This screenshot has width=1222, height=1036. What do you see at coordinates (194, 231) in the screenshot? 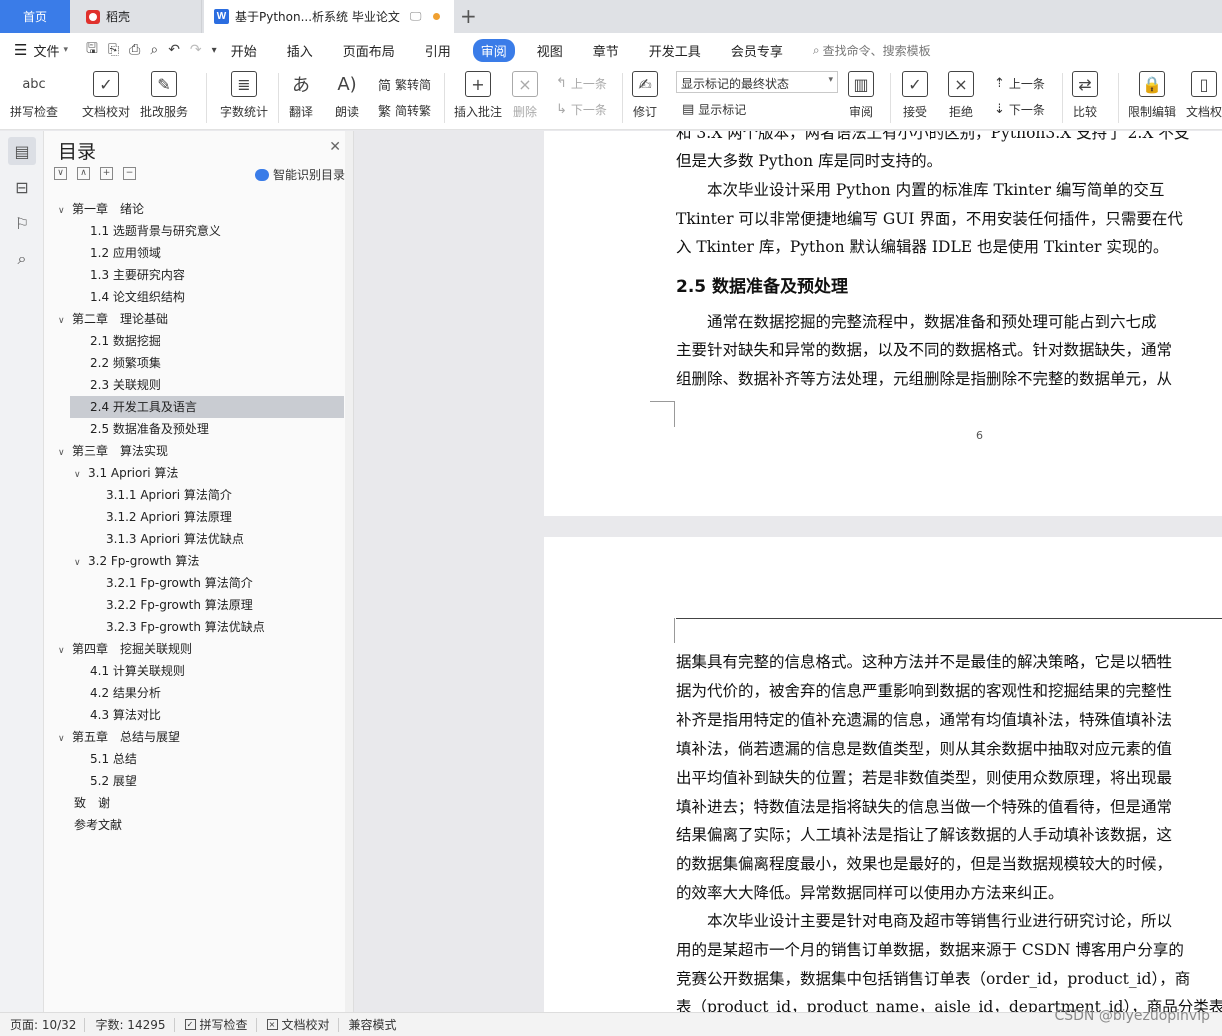
I see `toc-item: 1.1 选题背景与研究意义` at bounding box center [194, 231].